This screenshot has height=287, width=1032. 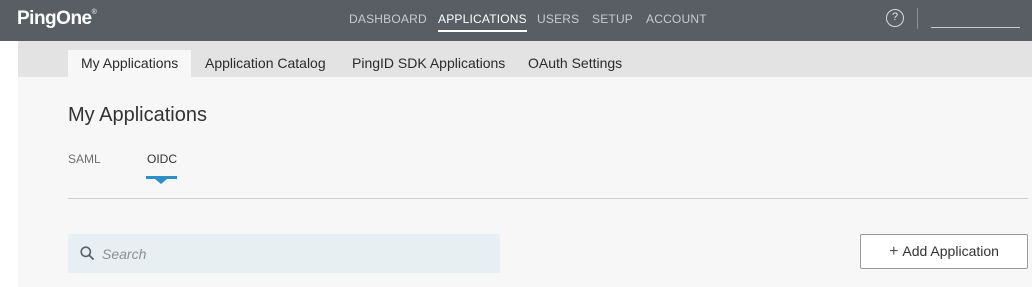 I want to click on nav-applications: APPLICATIONS, so click(x=482, y=22).